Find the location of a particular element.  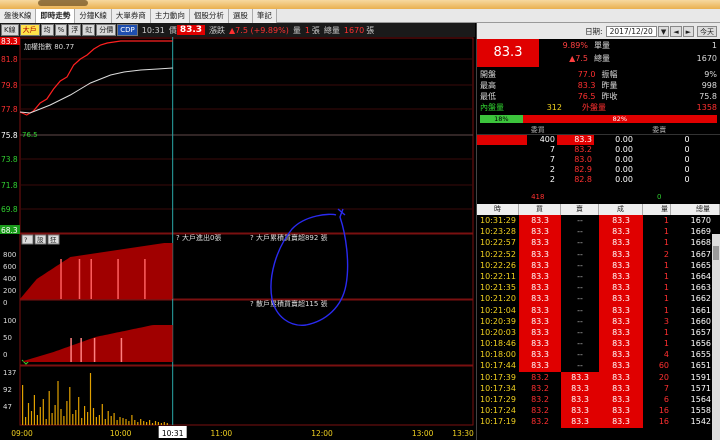

toolbar-button-5: 虹 is located at coordinates (89, 30).